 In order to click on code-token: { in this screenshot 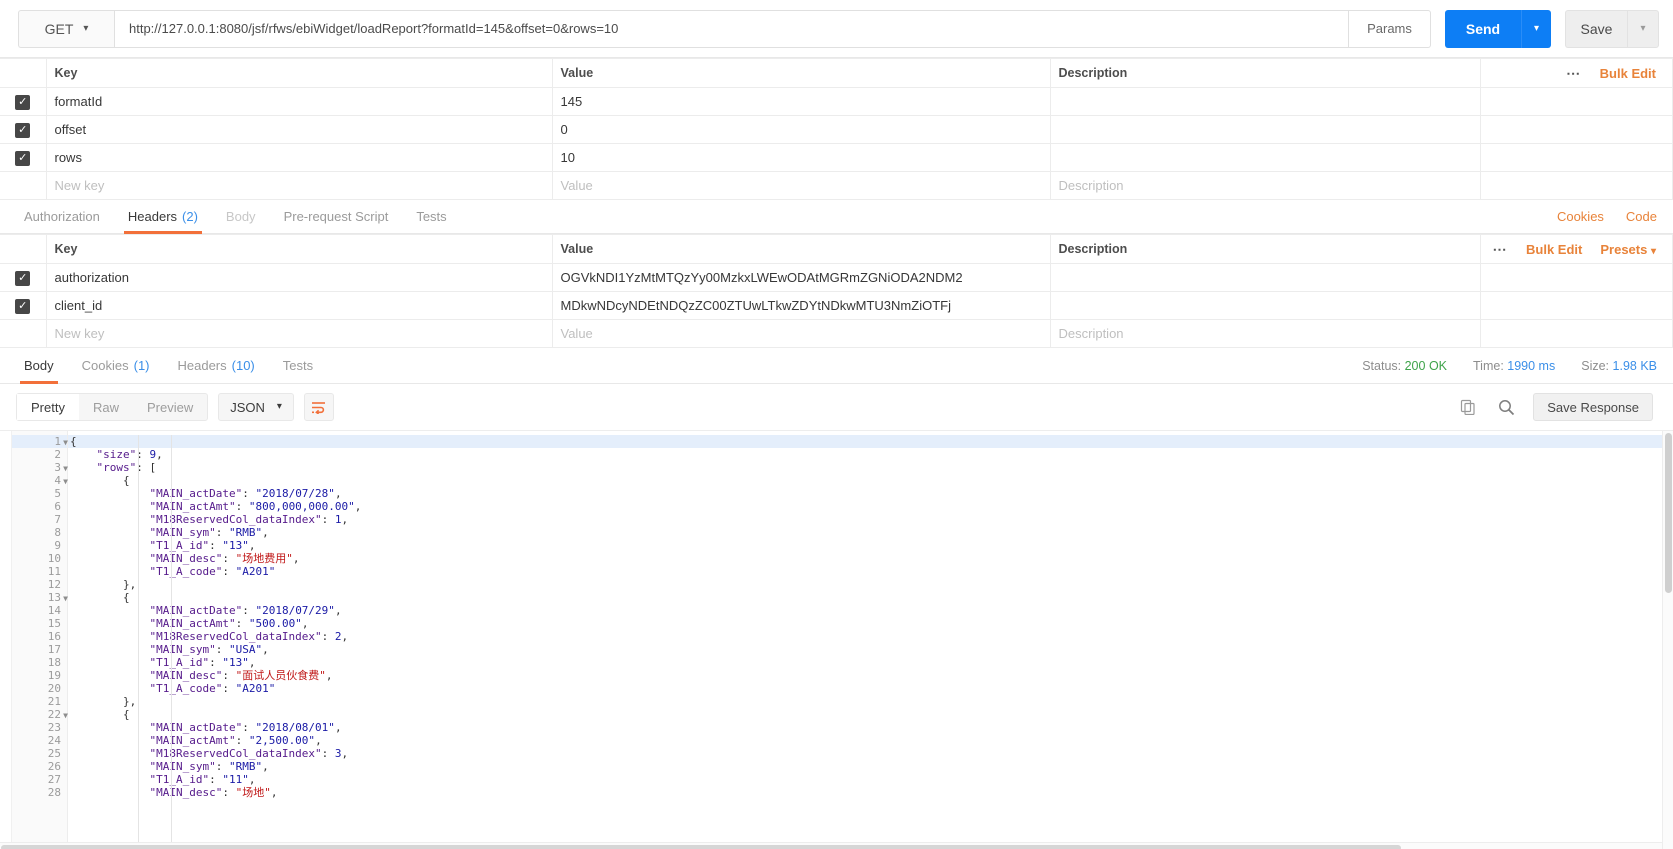, I will do `click(100, 714)`.